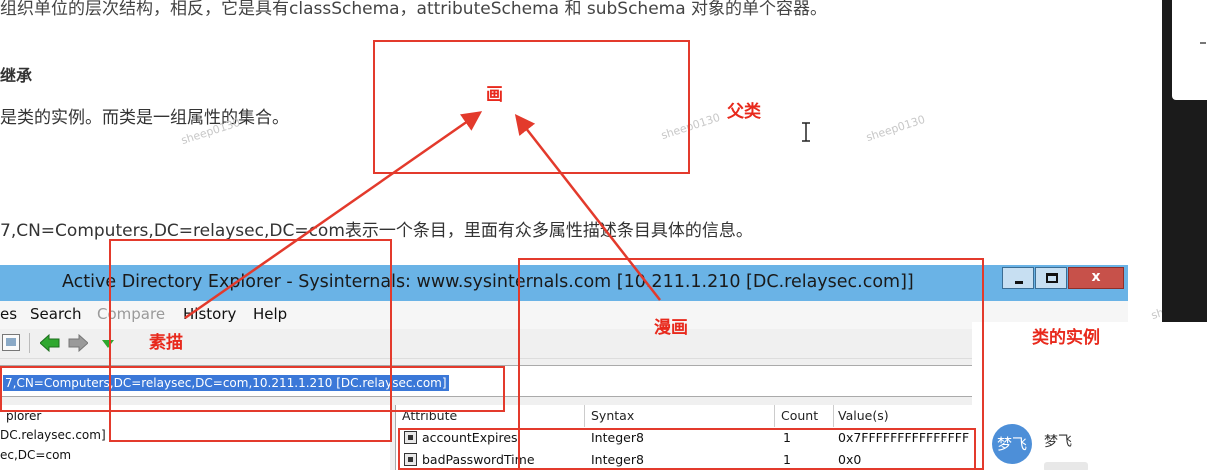 Image resolution: width=1207 pixels, height=470 pixels. What do you see at coordinates (1066, 466) in the screenshot?
I see `chat-message-bubble` at bounding box center [1066, 466].